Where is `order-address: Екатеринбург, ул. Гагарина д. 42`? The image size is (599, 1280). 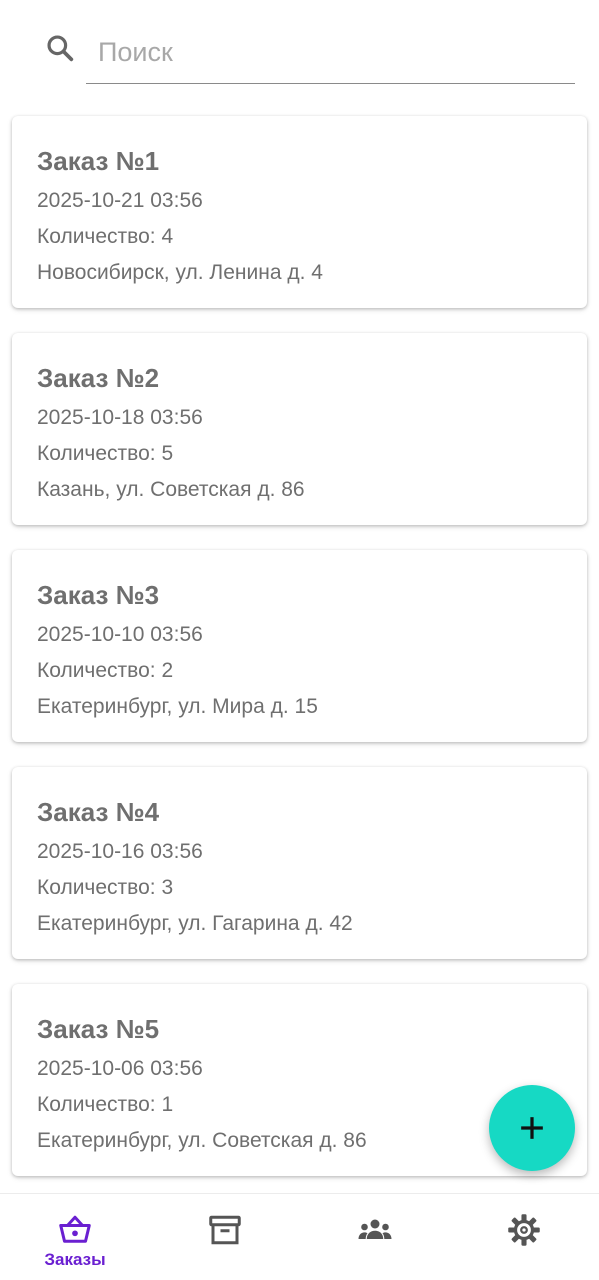 order-address: Екатеринбург, ул. Гагарина д. 42 is located at coordinates (195, 923).